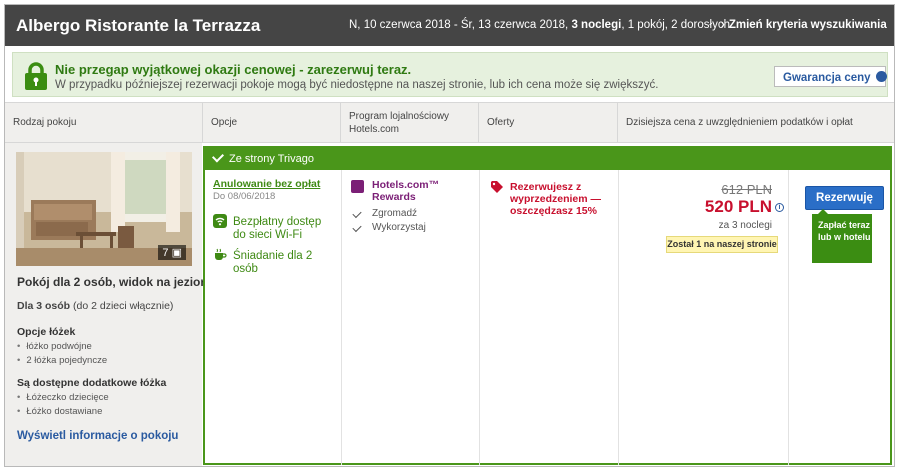 The height and width of the screenshot is (471, 900). Describe the element at coordinates (842, 236) in the screenshot. I see `pay-now-or-later-note: Zapłać teraz lub w hotelu` at that location.